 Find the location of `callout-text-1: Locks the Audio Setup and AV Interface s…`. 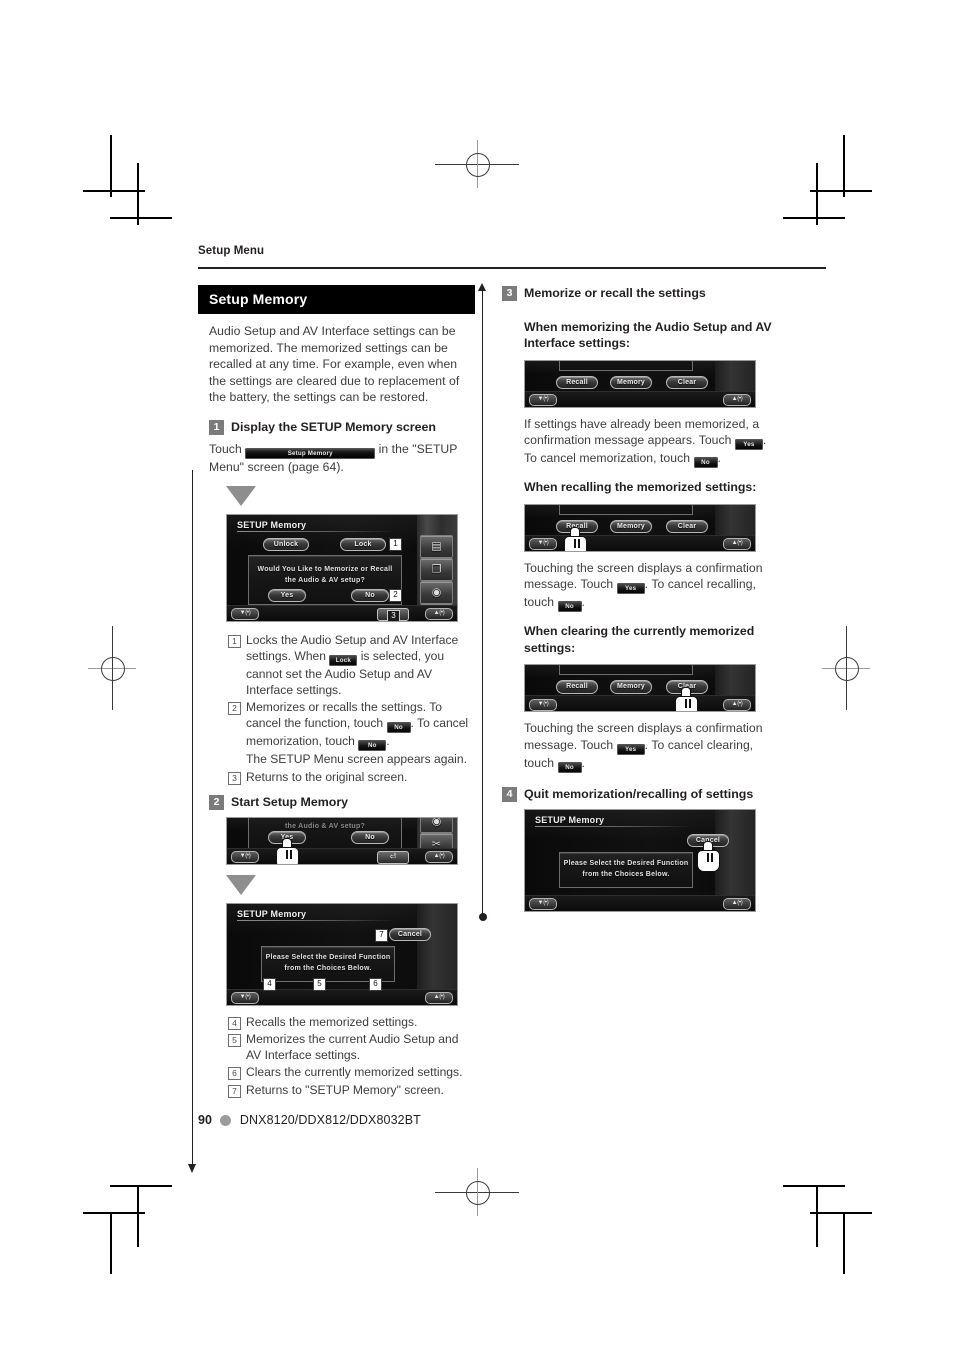

callout-text-1: Locks the Audio Setup and AV Interface s… is located at coordinates (360, 665).